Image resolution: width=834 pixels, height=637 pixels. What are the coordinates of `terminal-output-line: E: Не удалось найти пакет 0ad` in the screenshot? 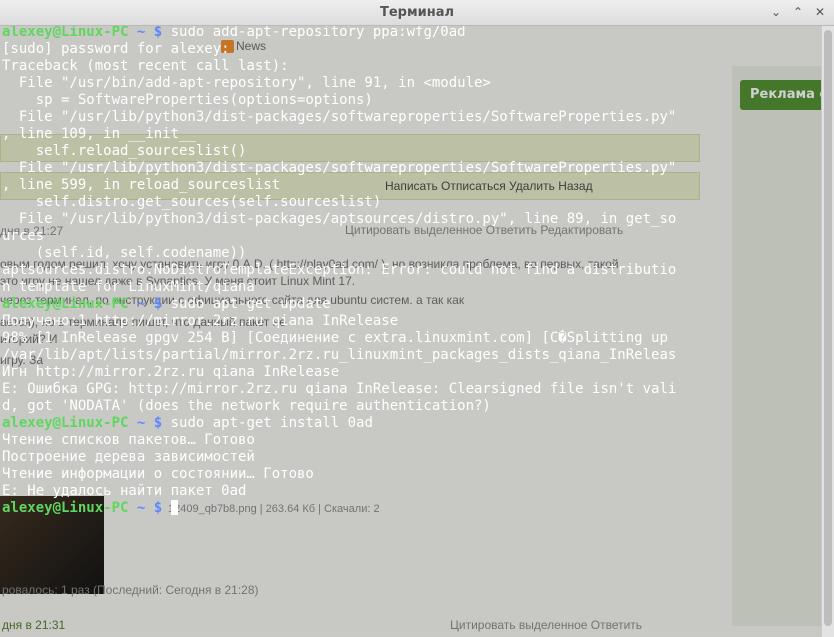 It's located at (124, 491).